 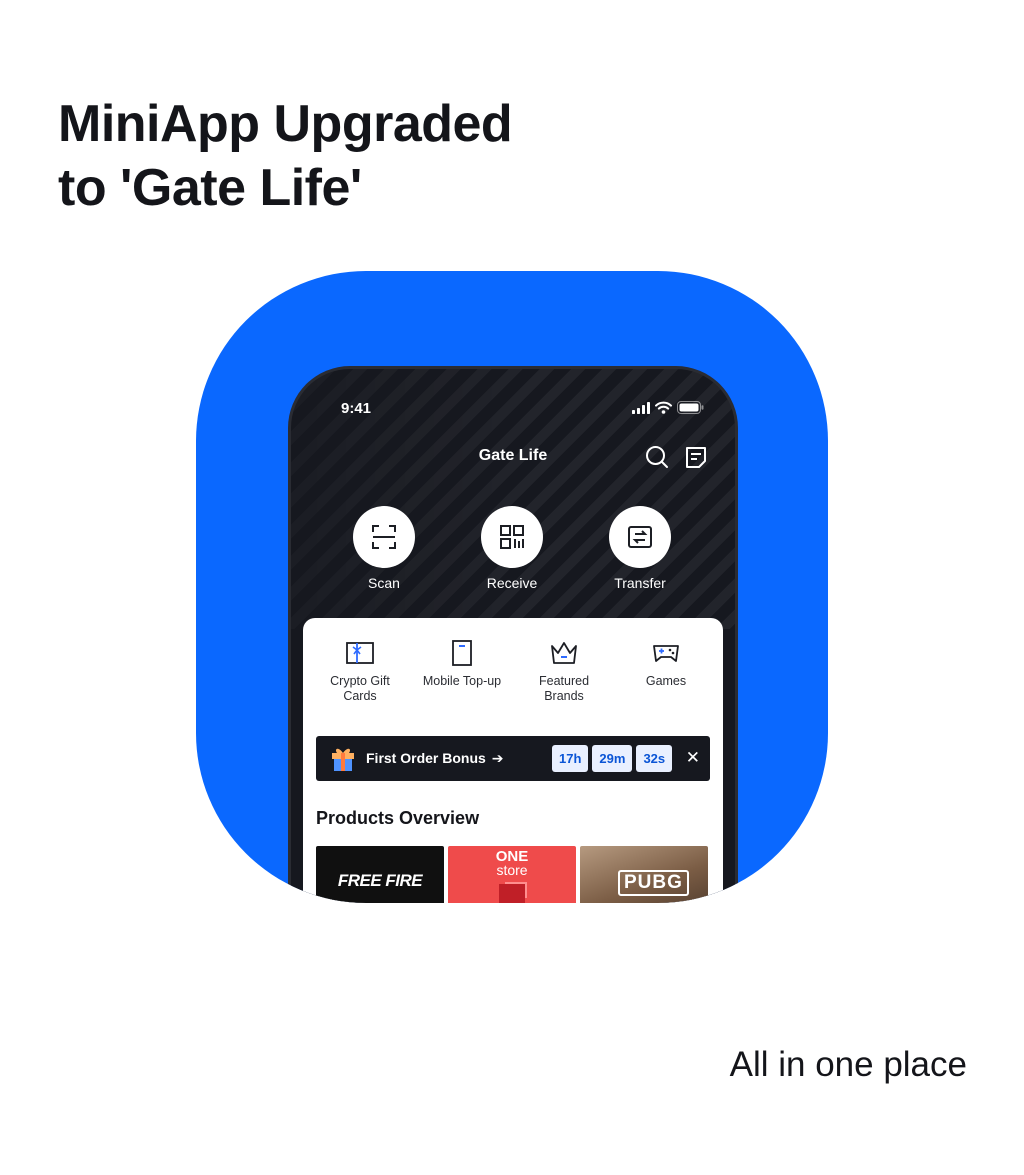 What do you see at coordinates (380, 880) in the screenshot?
I see `free-fire-logo: FREE FIRE` at bounding box center [380, 880].